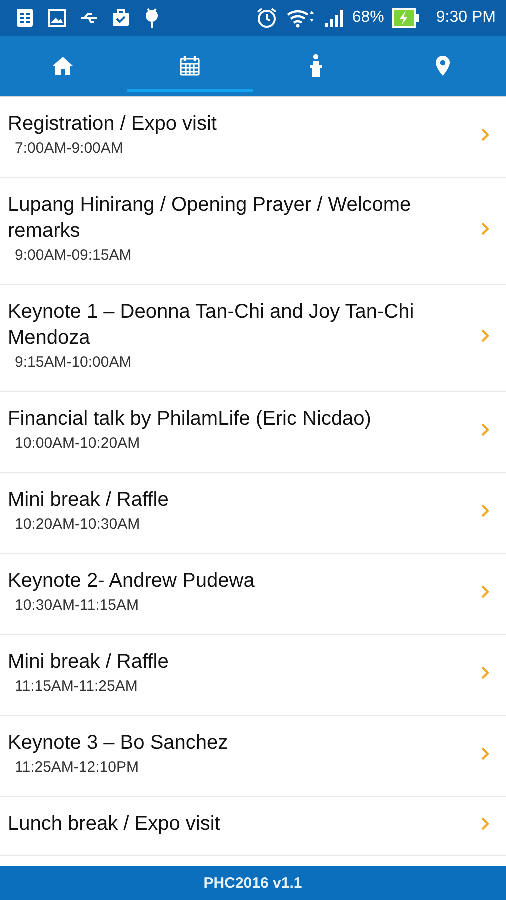 This screenshot has width=506, height=900. I want to click on schedule-item: Lupang Hinirang / Opening Prayer / Welcome remarks 9:00AM-09:15AM, so click(253, 231).